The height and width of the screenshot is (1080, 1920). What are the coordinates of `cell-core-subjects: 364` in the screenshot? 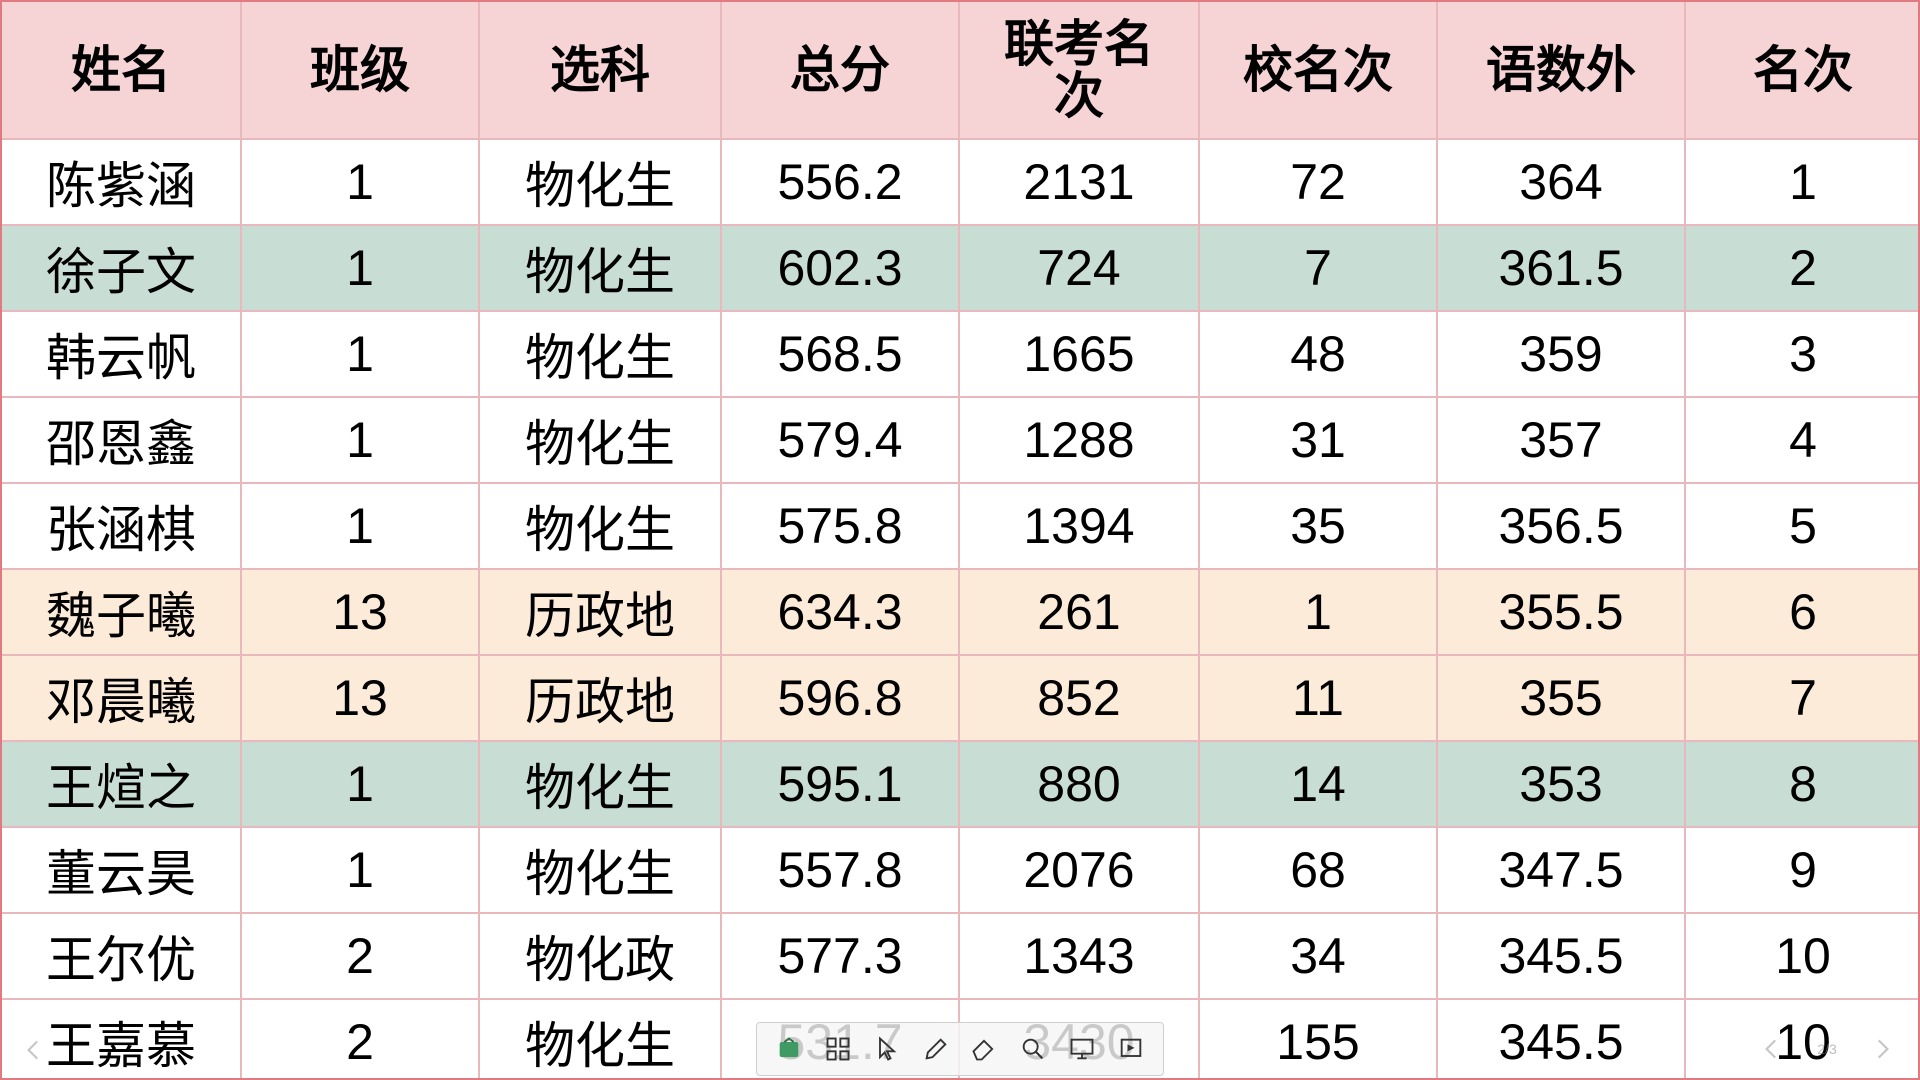 It's located at (1561, 182).